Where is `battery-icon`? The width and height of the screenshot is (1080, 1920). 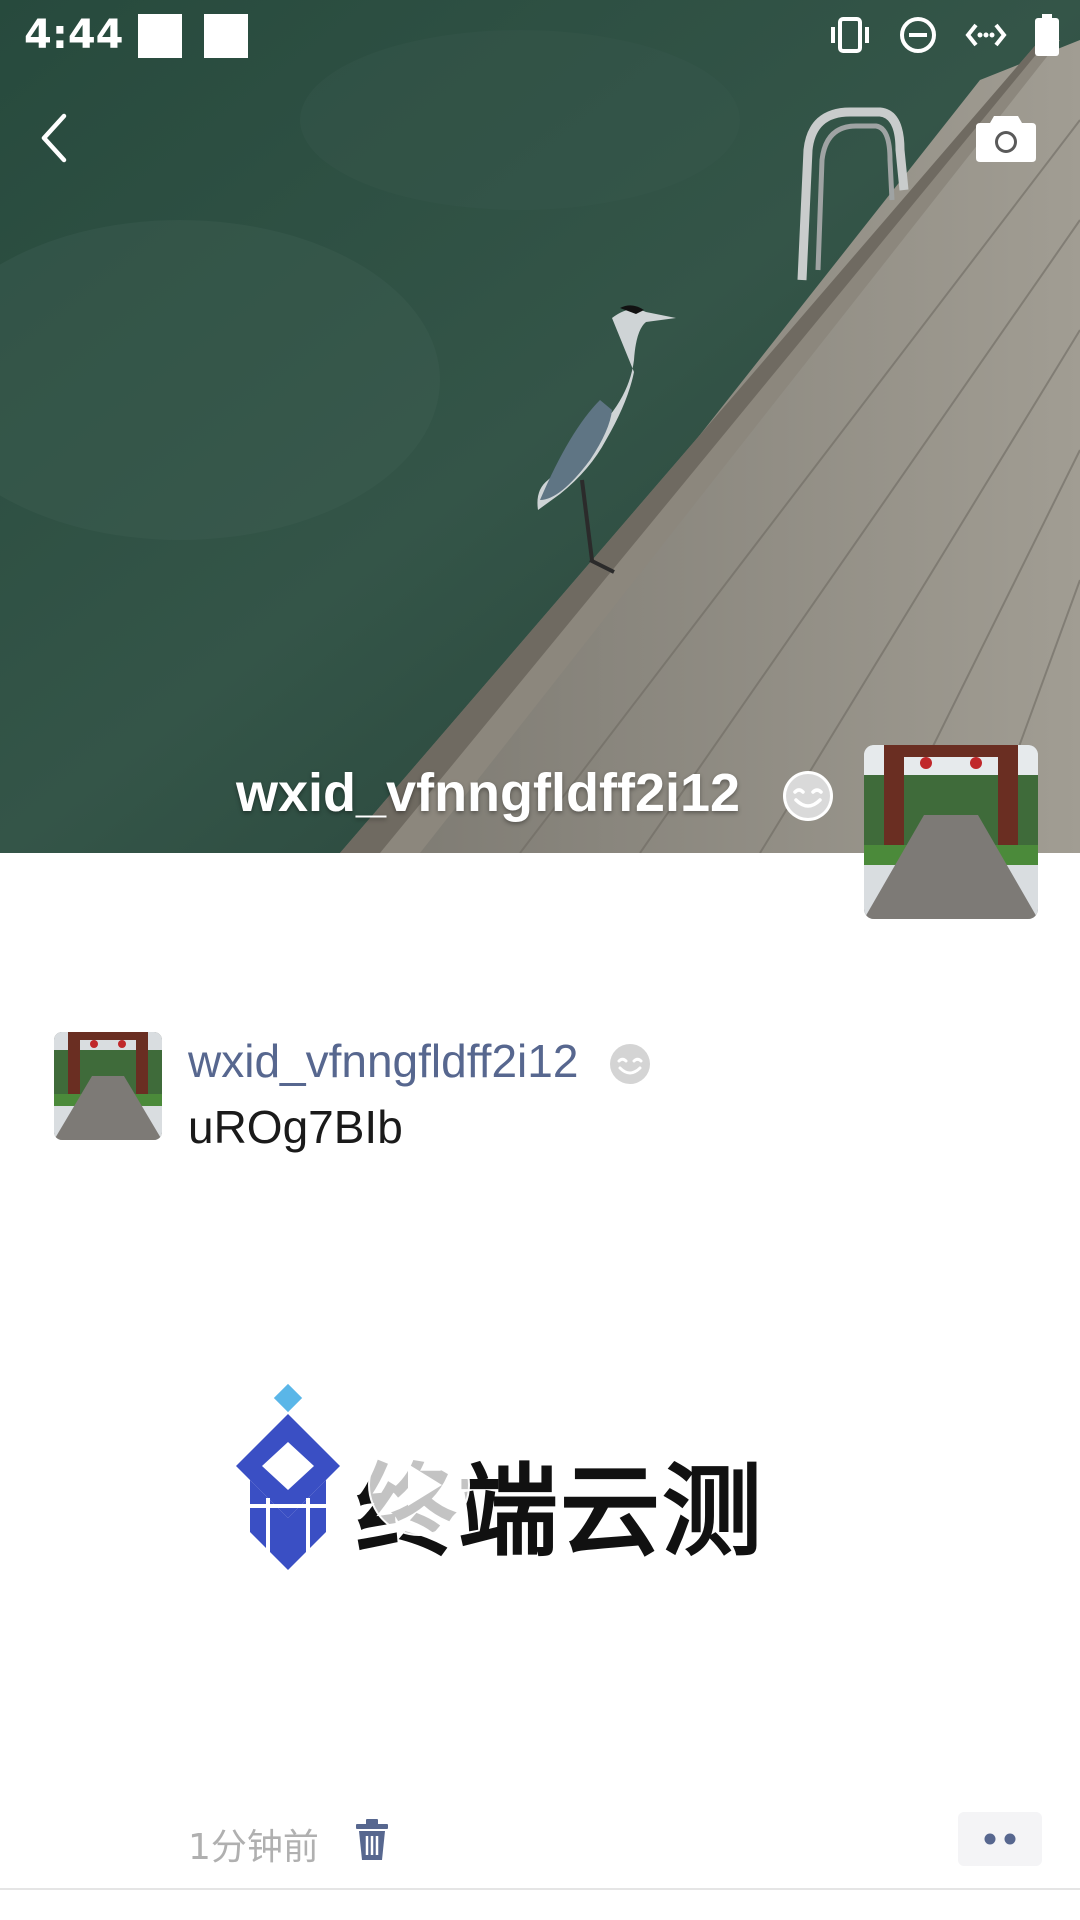
battery-icon is located at coordinates (1047, 37).